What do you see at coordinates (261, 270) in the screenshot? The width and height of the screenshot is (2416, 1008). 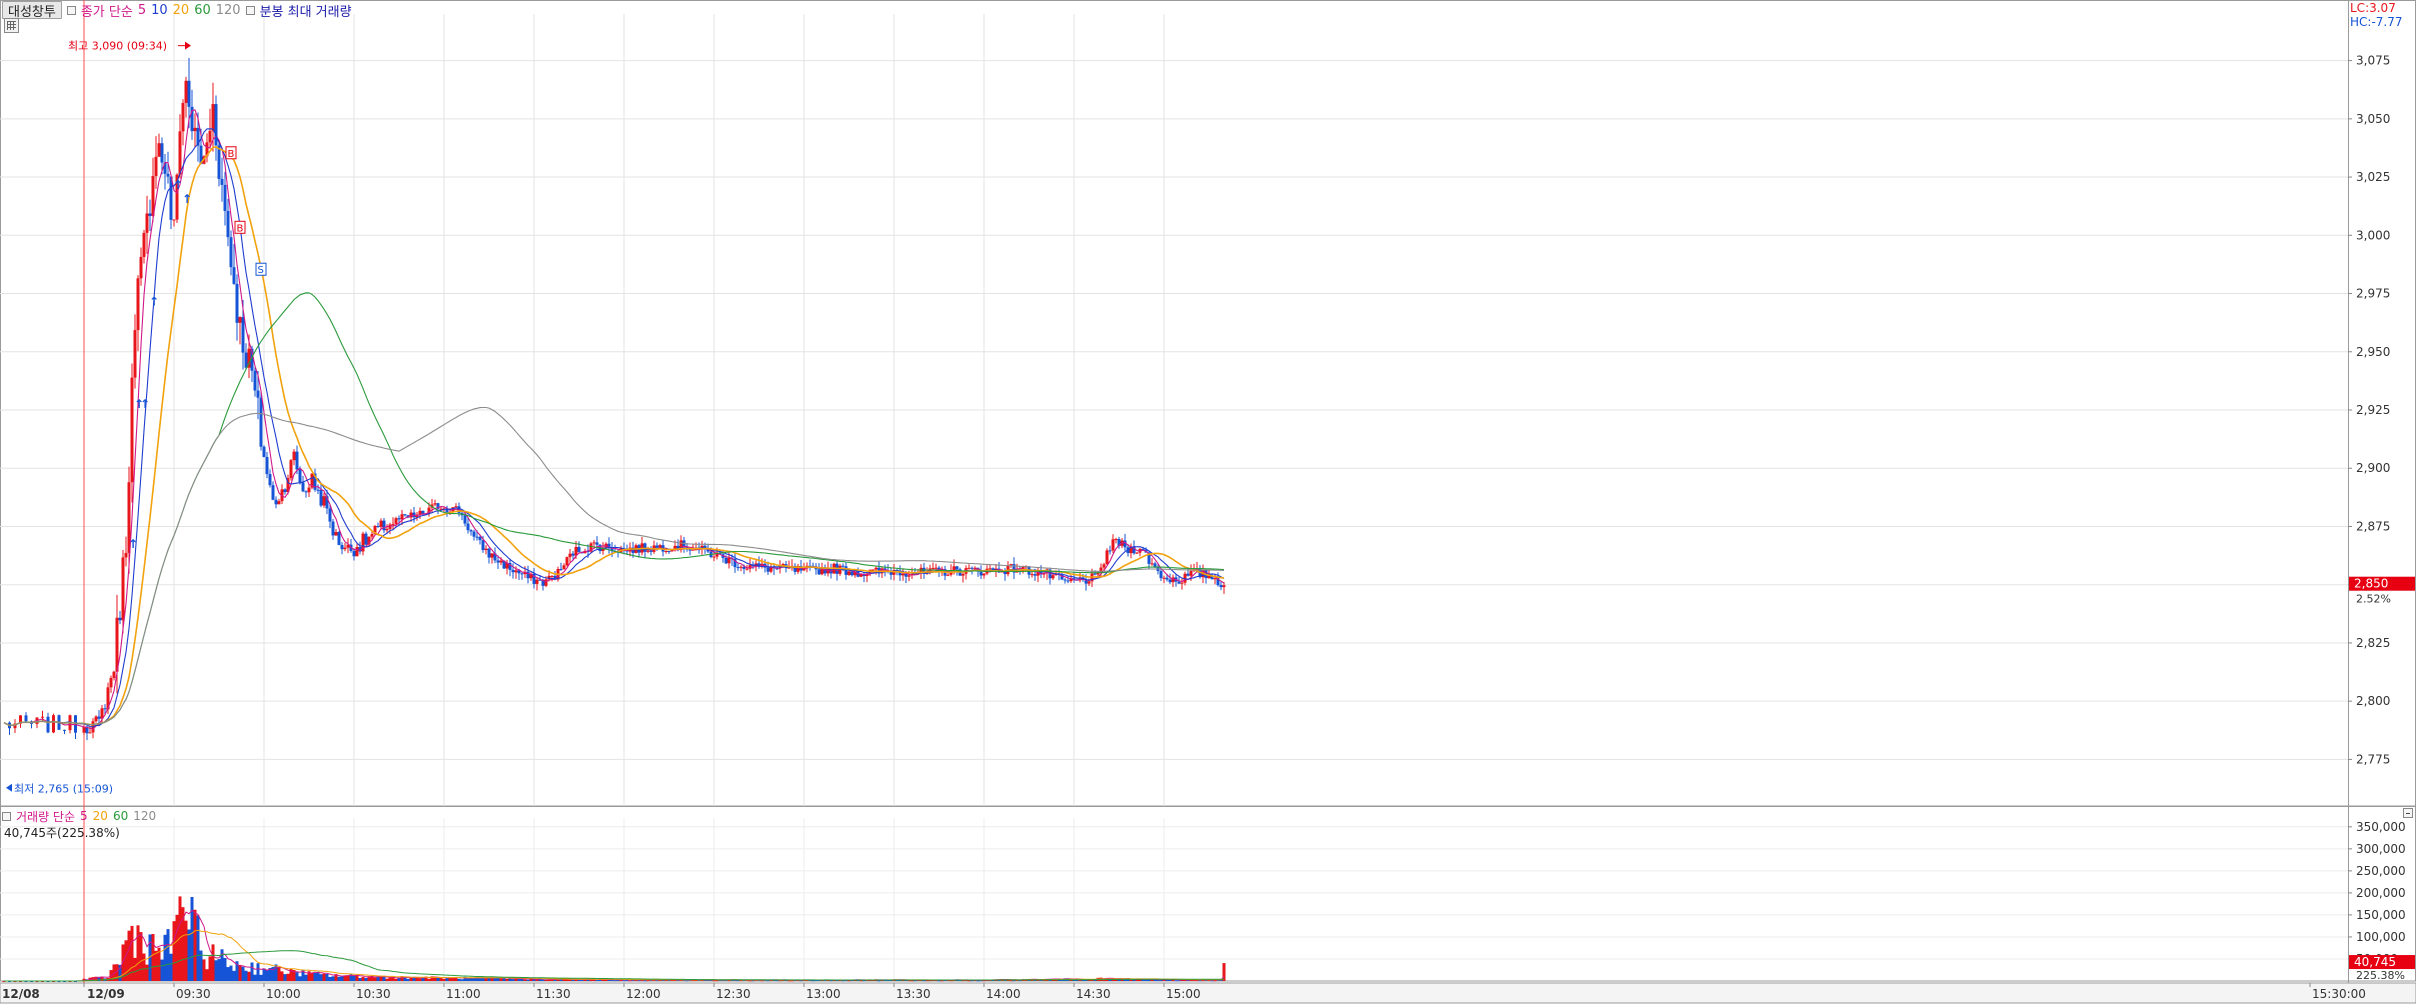 I see `trade-signal-label-2: S` at bounding box center [261, 270].